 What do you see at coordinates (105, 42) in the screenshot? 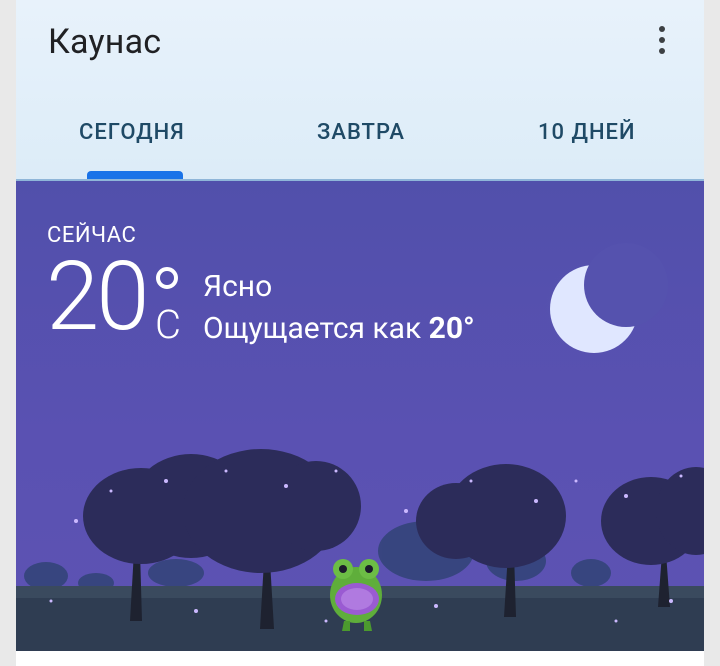
I see `city-name: Каунас` at bounding box center [105, 42].